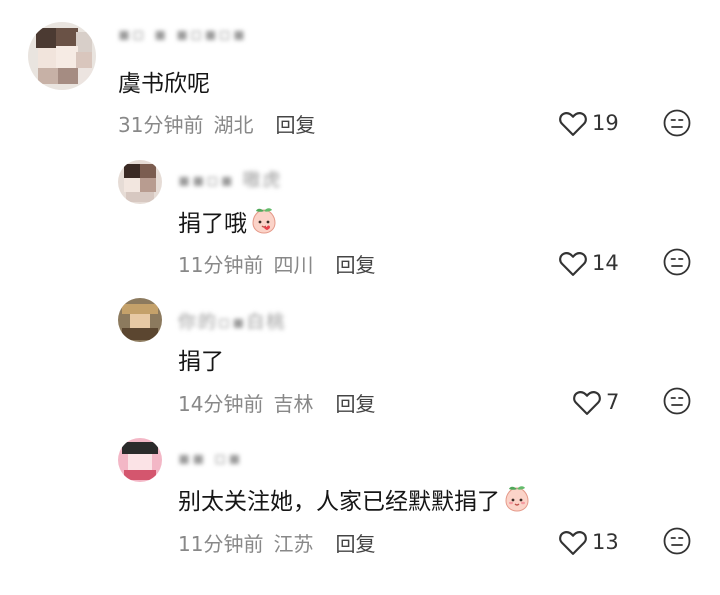 The width and height of the screenshot is (720, 595). What do you see at coordinates (293, 544) in the screenshot?
I see `comment-location: 江苏` at bounding box center [293, 544].